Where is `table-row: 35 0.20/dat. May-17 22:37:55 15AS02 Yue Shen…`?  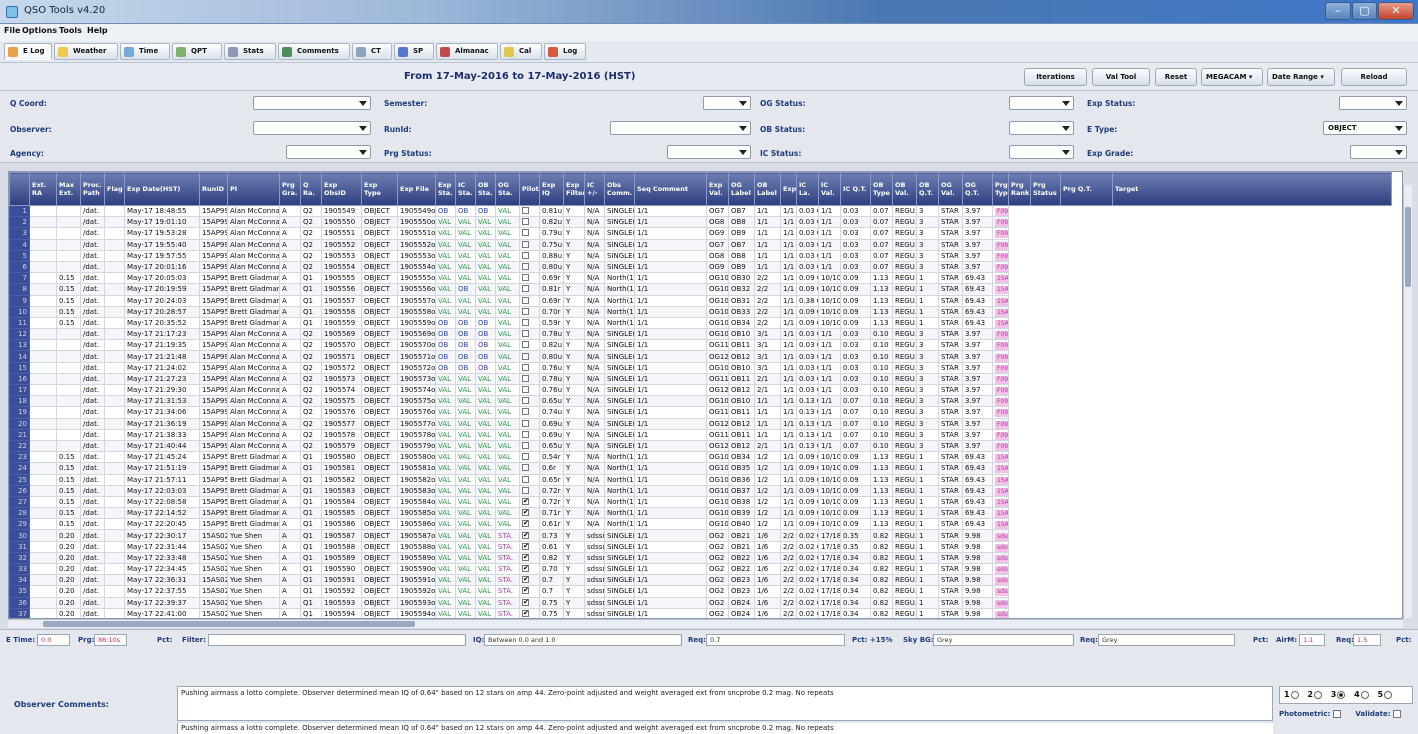
table-row: 35 0.20/dat. May-17 22:37:55 15AS02 Yue Shen… is located at coordinates (700, 591).